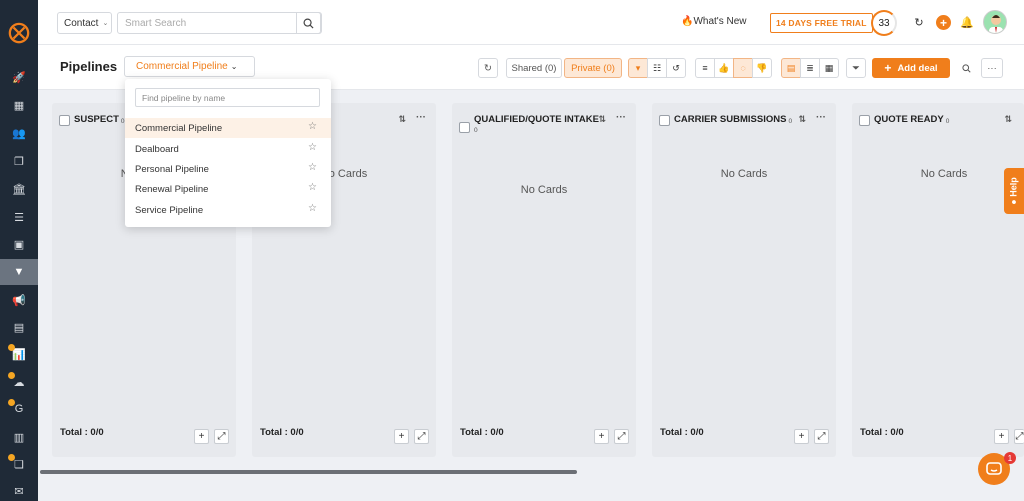  I want to click on list-view-icon: ☷, so click(657, 68).